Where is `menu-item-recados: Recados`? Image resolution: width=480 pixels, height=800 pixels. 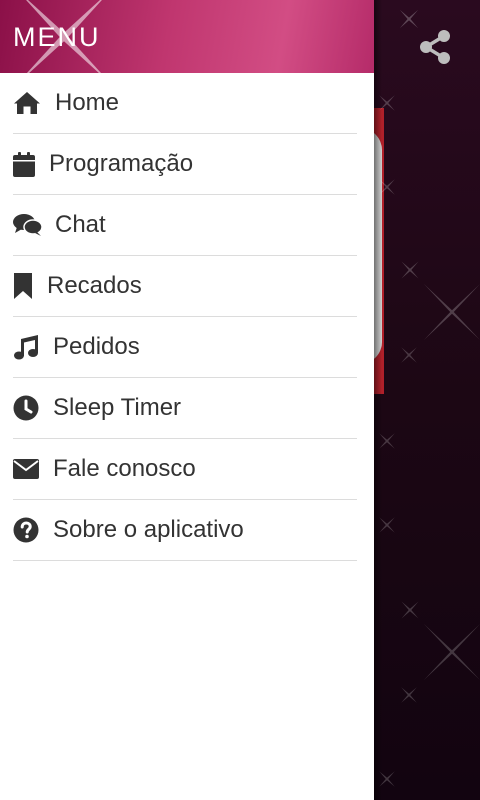
menu-item-recados: Recados is located at coordinates (185, 286).